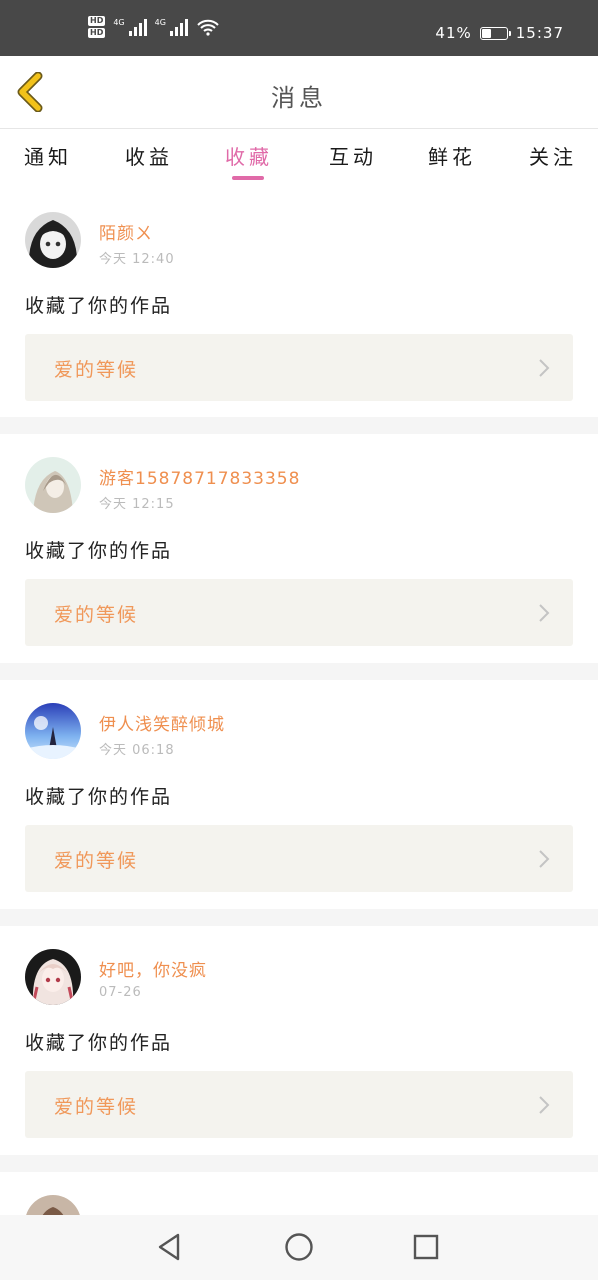 The height and width of the screenshot is (1280, 598). I want to click on tab-bar: 通知 收益 收藏 互动 鲜花 关注, so click(299, 159).